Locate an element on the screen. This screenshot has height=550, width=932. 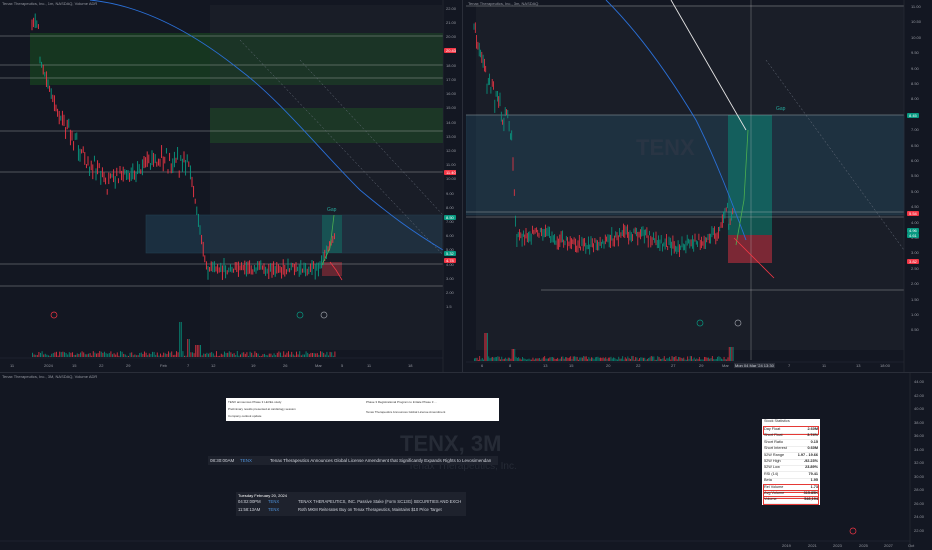
event-marker-red is located at coordinates (853, 531).